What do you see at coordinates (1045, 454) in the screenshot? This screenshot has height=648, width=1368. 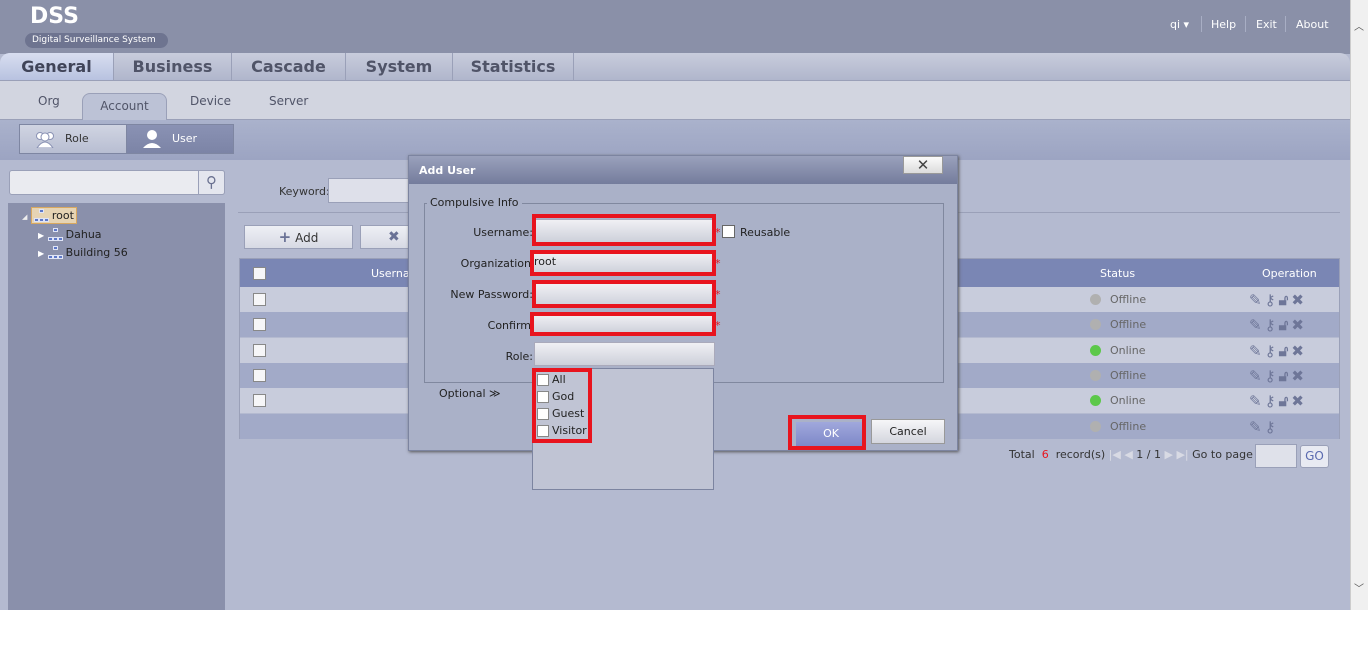 I see `total-count: 6` at bounding box center [1045, 454].